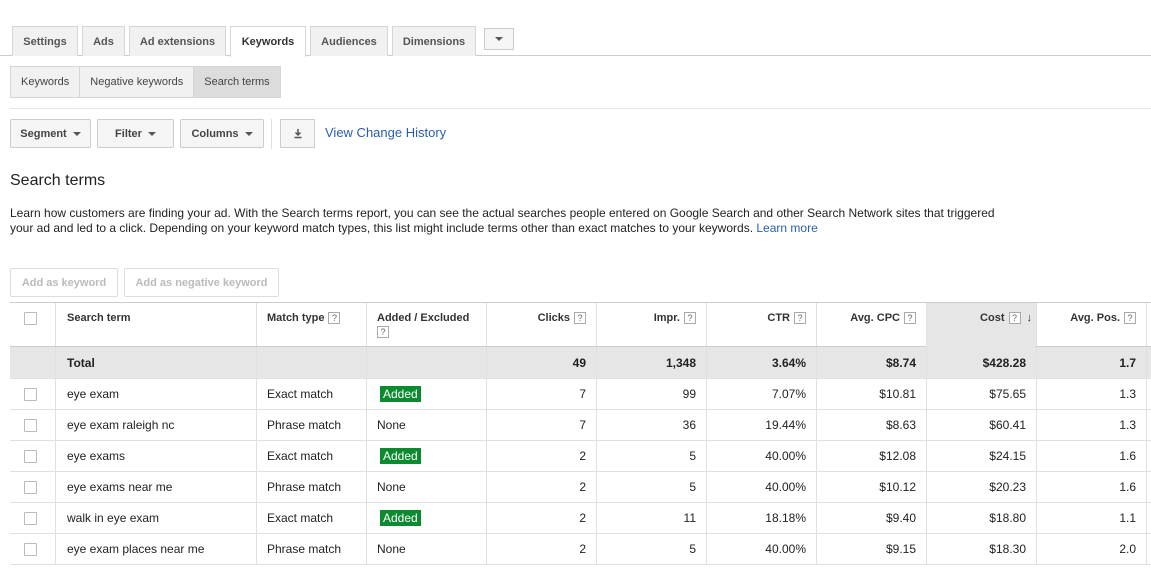 The width and height of the screenshot is (1151, 568). I want to click on cost-cell: $75.65, so click(1007, 394).